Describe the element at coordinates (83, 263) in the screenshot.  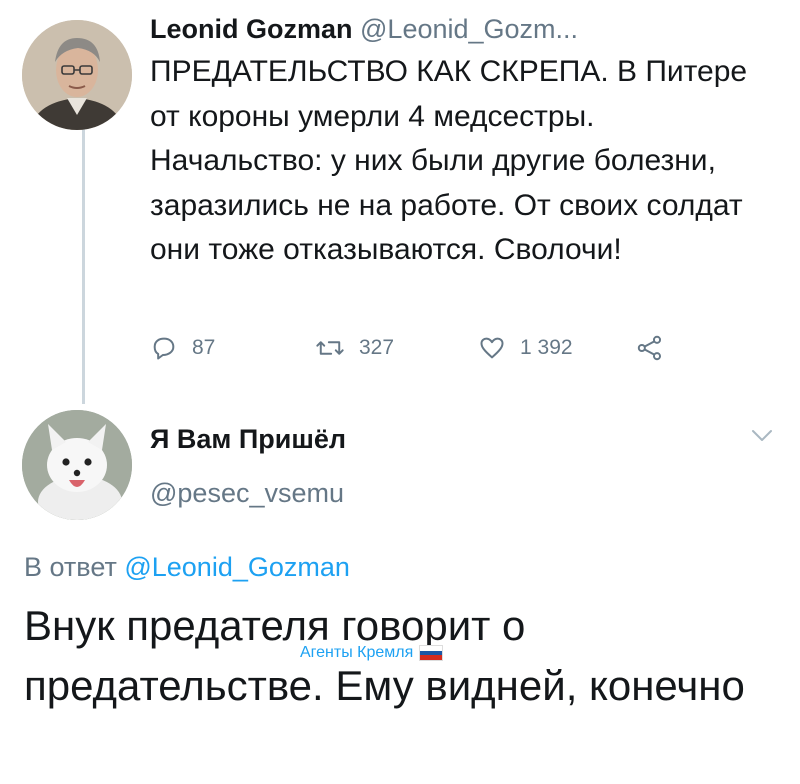
I see `thread-line` at that location.